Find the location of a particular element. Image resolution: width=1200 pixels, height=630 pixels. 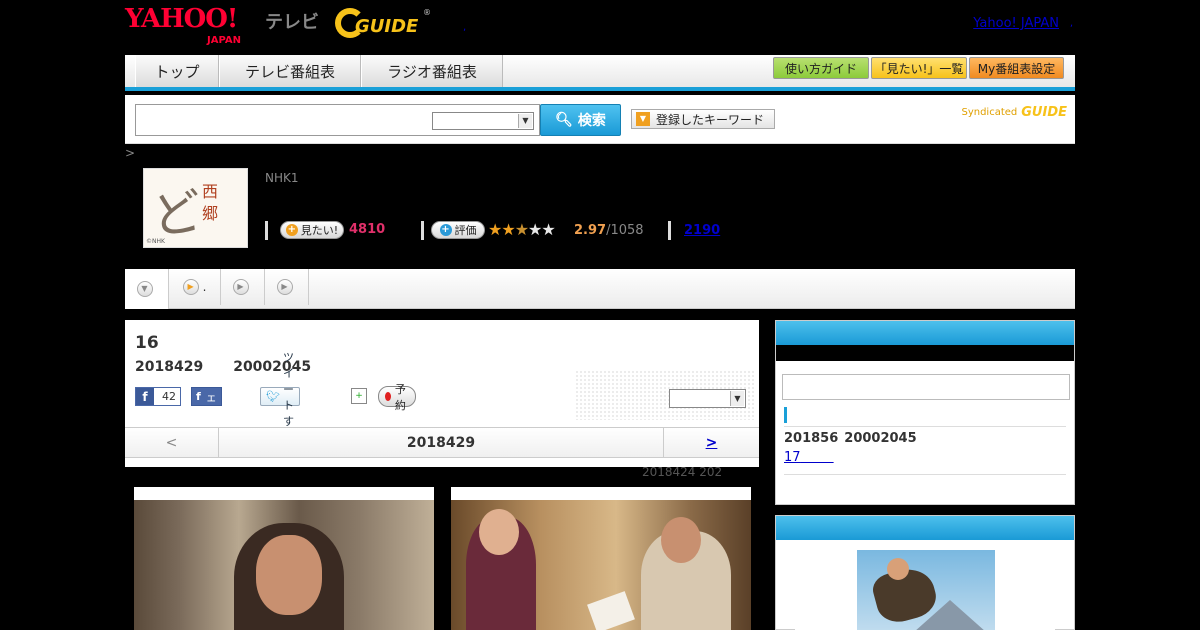

breadcrumb: > is located at coordinates (130, 153).